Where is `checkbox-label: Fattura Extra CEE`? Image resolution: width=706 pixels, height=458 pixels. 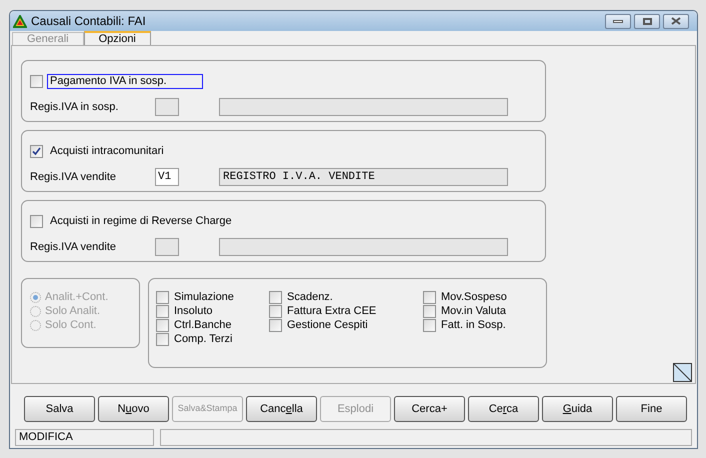
checkbox-label: Fattura Extra CEE is located at coordinates (331, 311).